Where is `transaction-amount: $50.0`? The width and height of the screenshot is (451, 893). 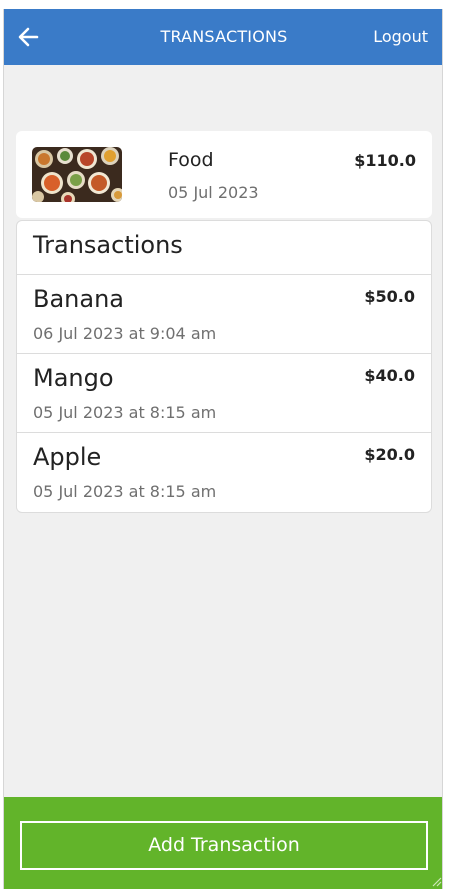
transaction-amount: $50.0 is located at coordinates (389, 296).